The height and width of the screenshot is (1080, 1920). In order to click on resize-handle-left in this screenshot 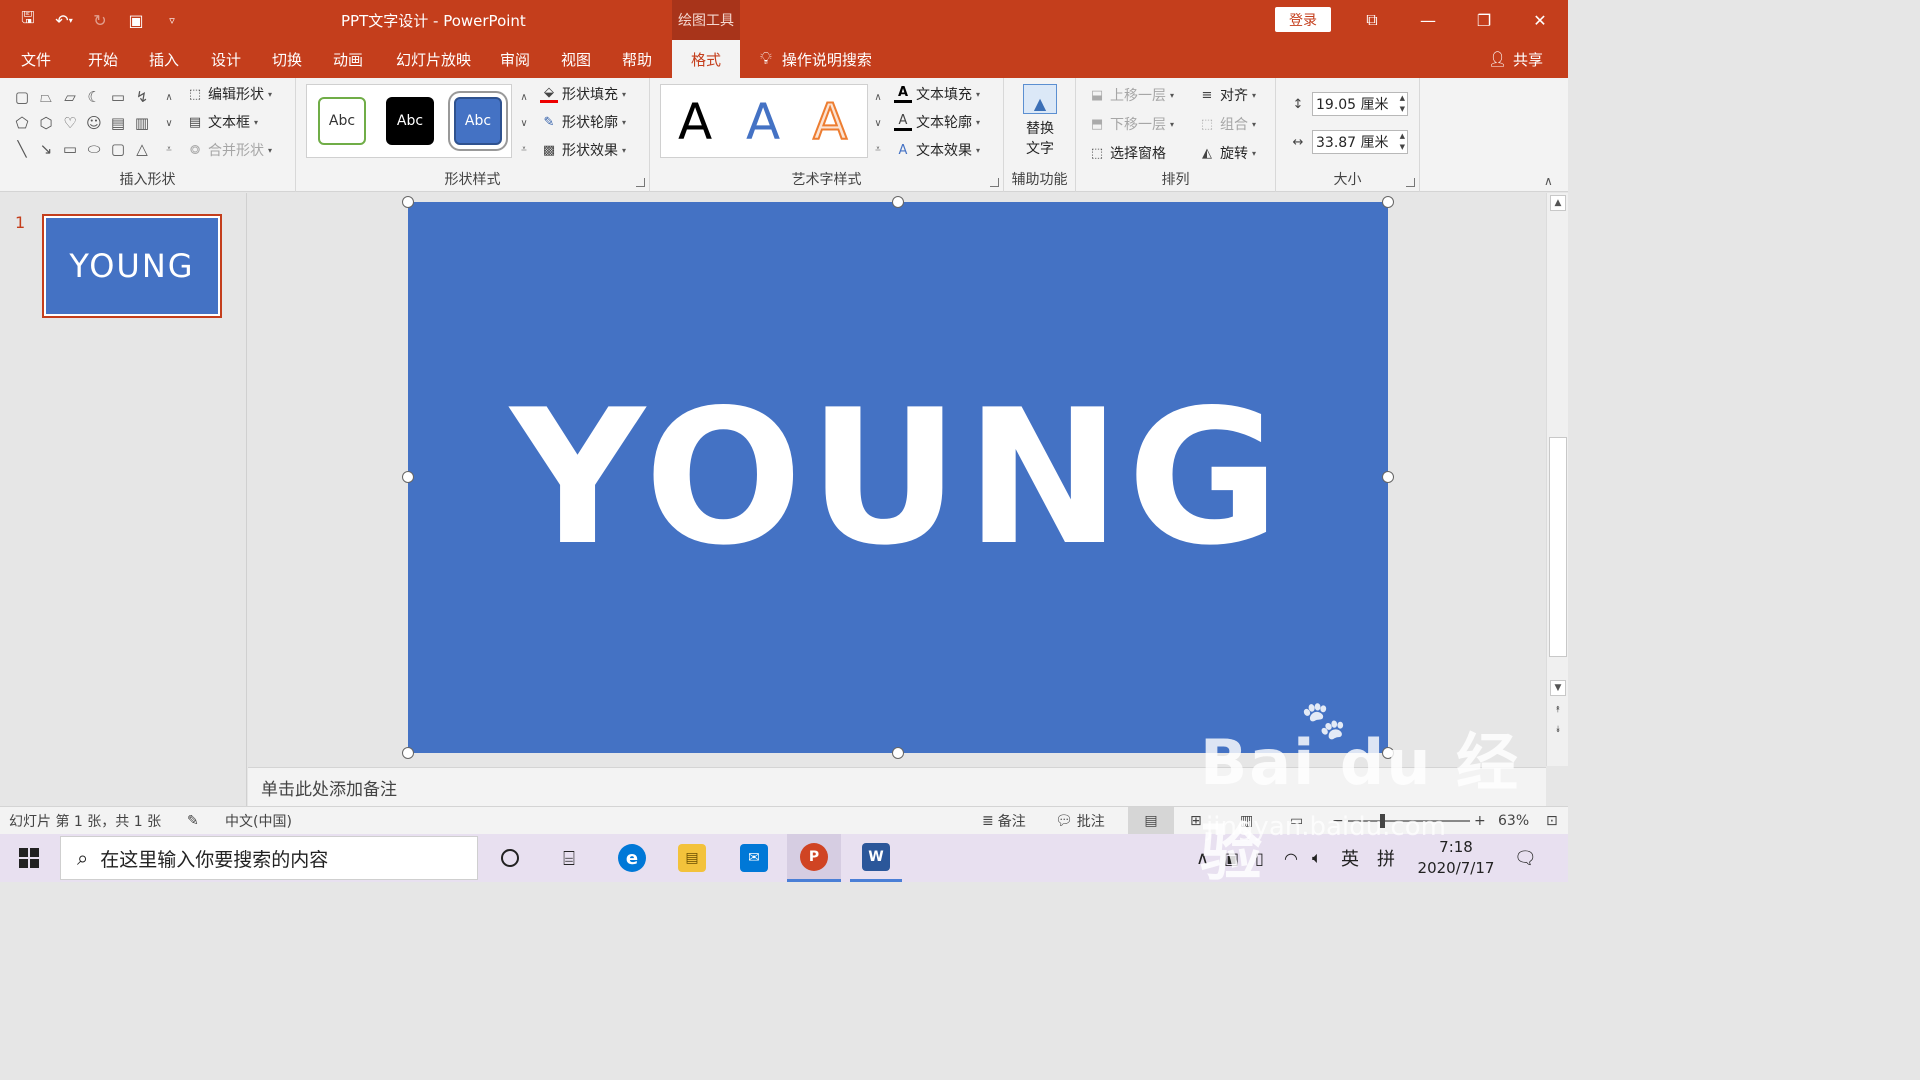, I will do `click(408, 477)`.